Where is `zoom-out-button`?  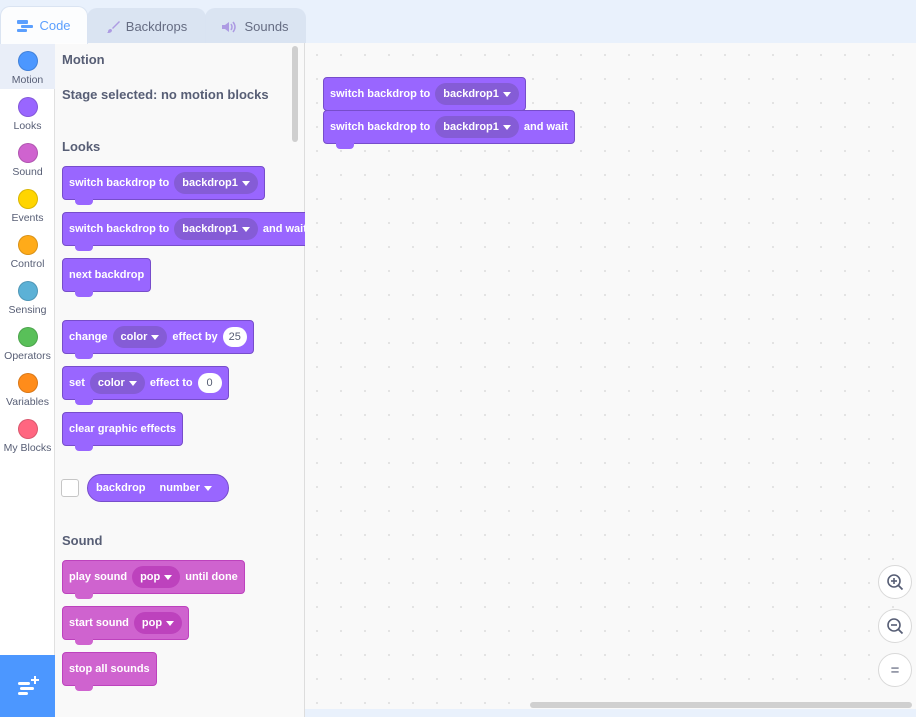
zoom-out-button is located at coordinates (895, 626).